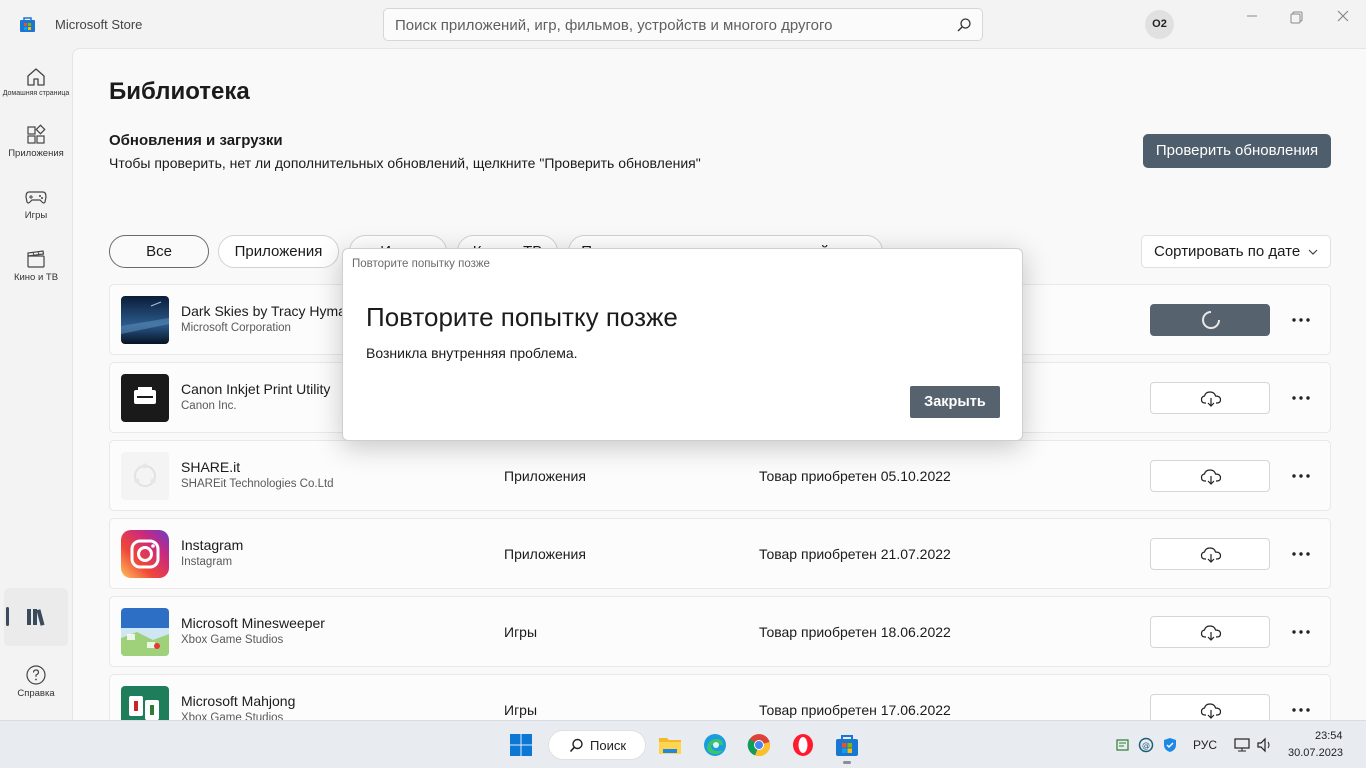 The image size is (1366, 768). Describe the element at coordinates (855, 710) in the screenshot. I see `app-purchase-date: Товар приобретен 17.06.2022` at that location.